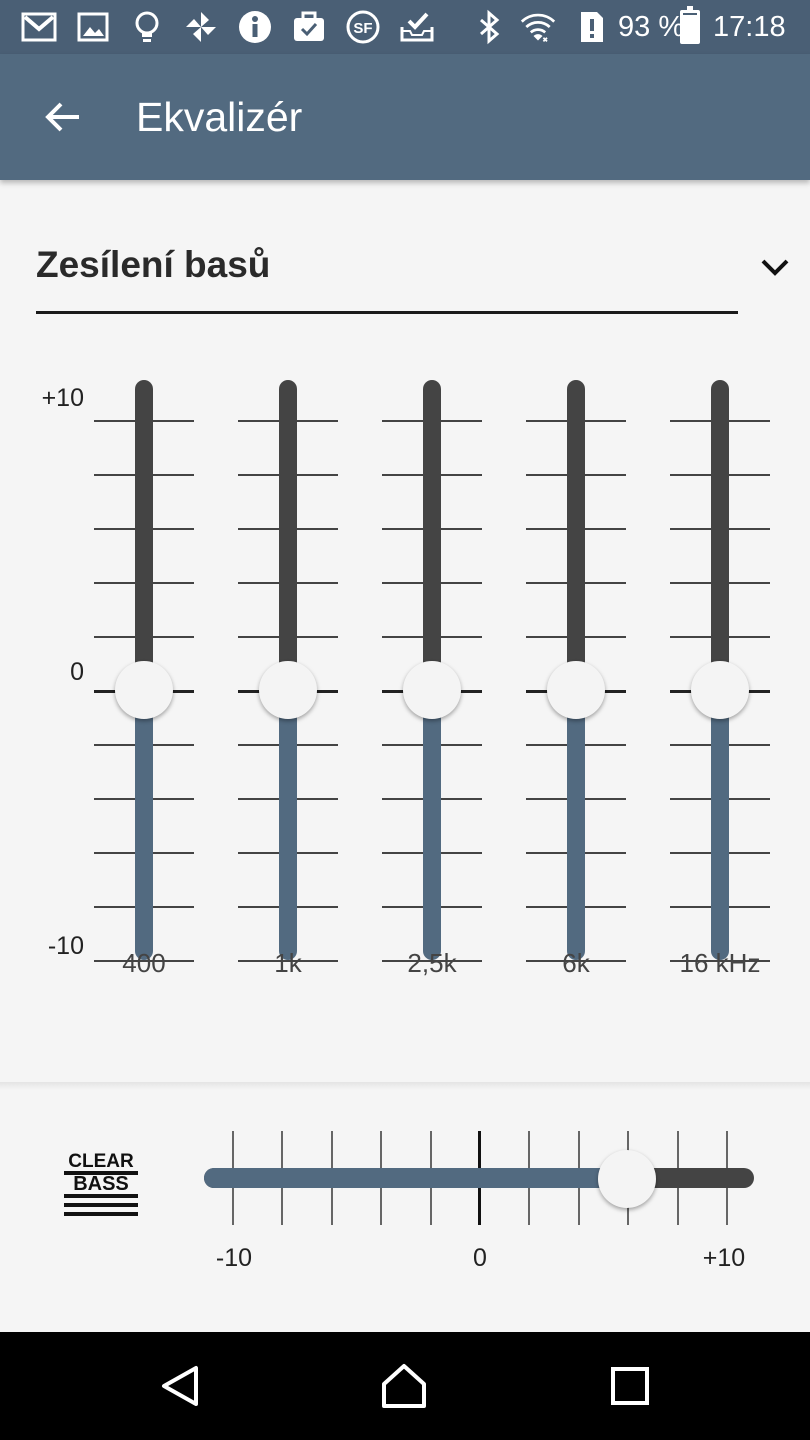 Image resolution: width=810 pixels, height=1440 pixels. I want to click on section-divider, so click(405, 1086).